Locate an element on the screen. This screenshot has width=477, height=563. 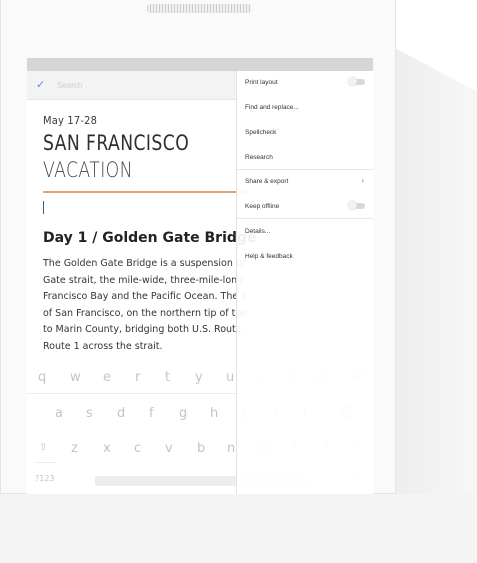
menu-item-label: Keep offline is located at coordinates (262, 206).